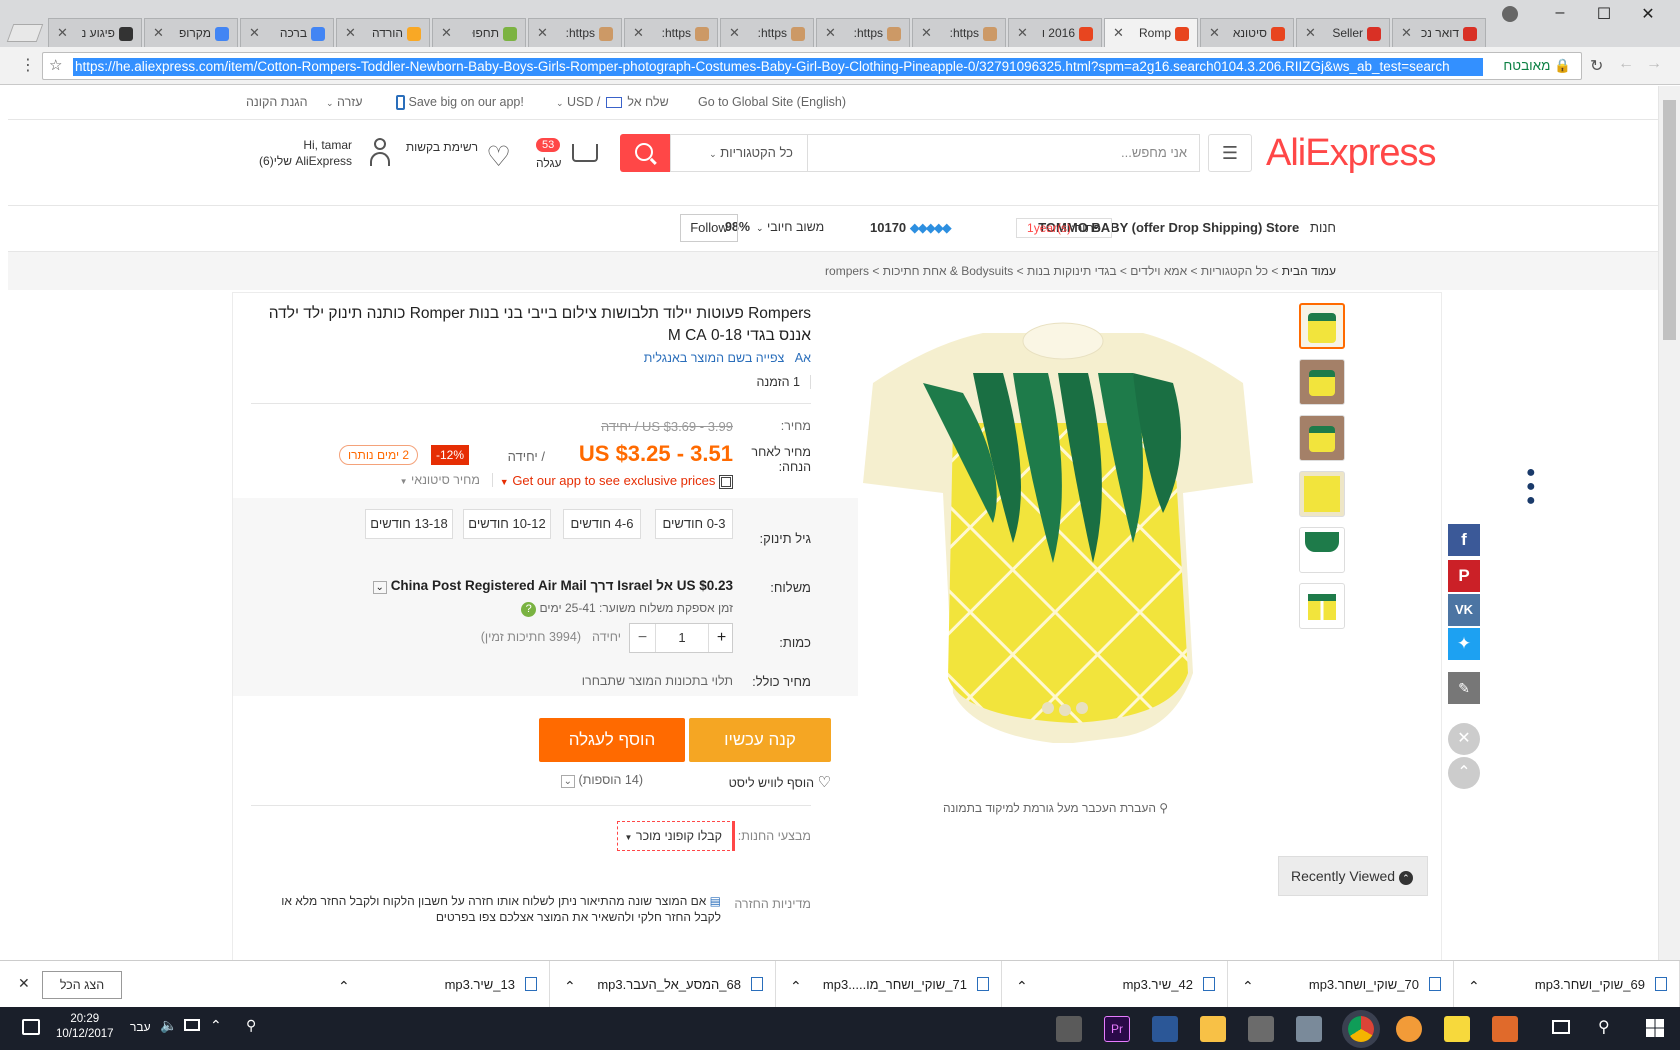 Image resolution: width=1680 pixels, height=1050 pixels. I want to click on breadcrumb-item: אמא וילדים, so click(1158, 271).